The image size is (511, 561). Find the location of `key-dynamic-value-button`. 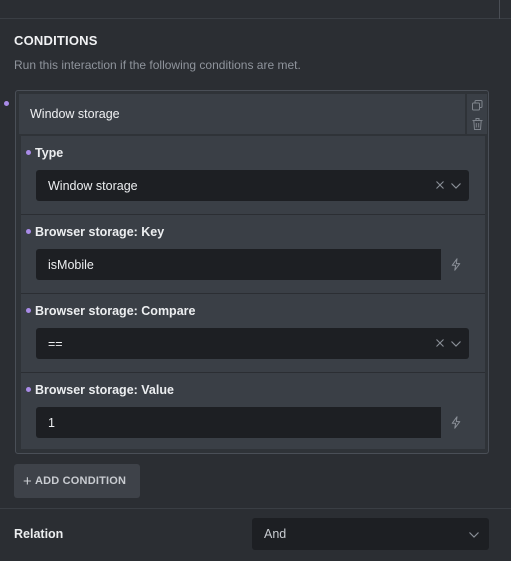

key-dynamic-value-button is located at coordinates (455, 264).